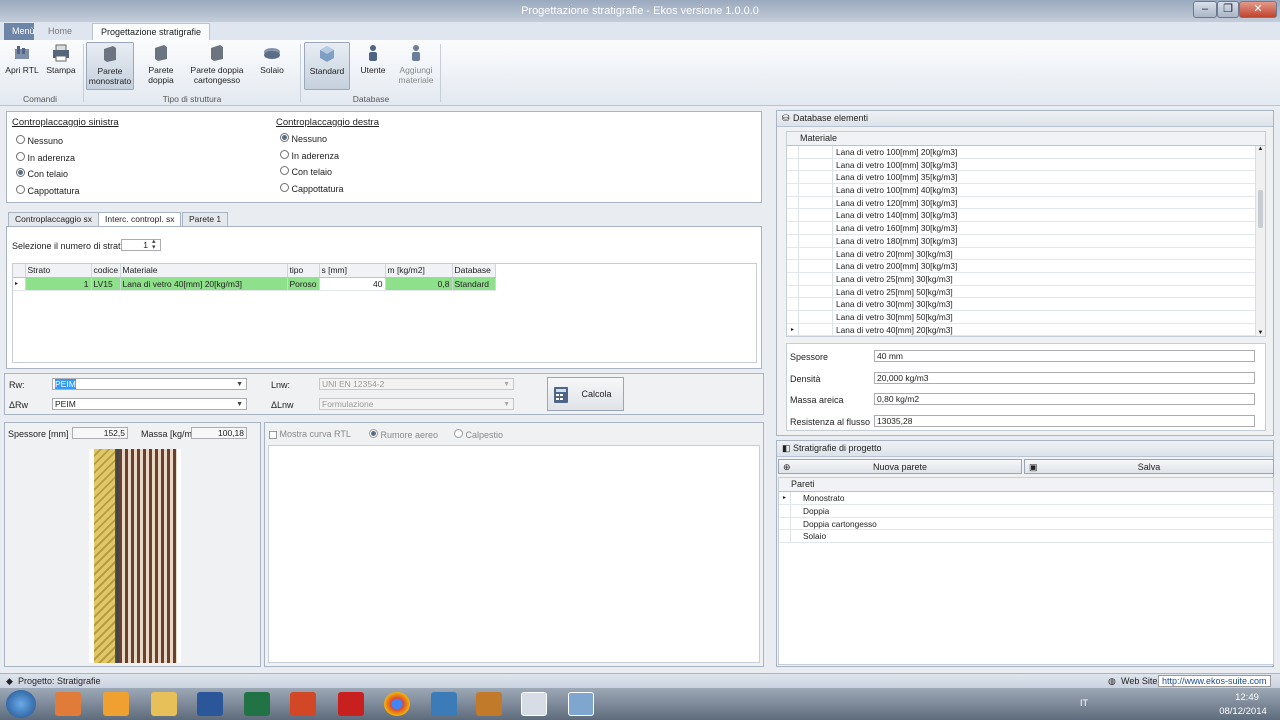 The image size is (1280, 720). Describe the element at coordinates (140, 219) in the screenshot. I see `tab-interc-contropl-sx: Interc. contropl. sx` at that location.